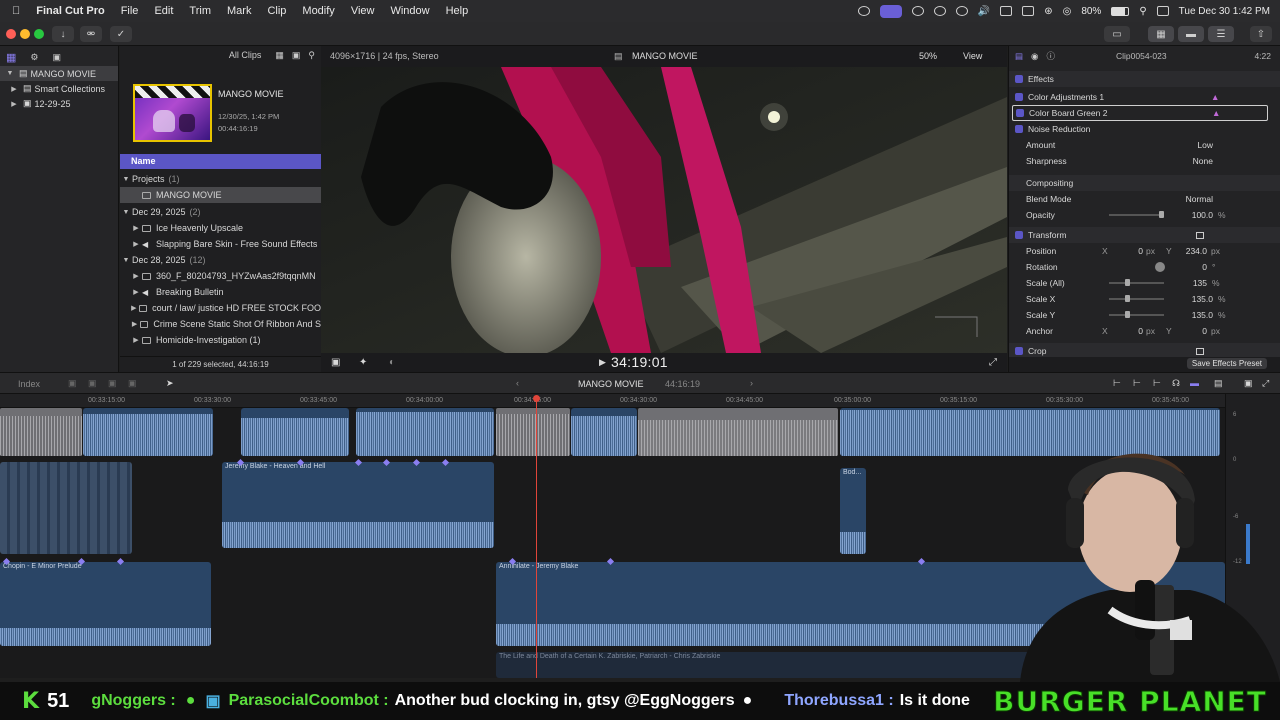 The height and width of the screenshot is (720, 1280). I want to click on solo-icon: ⊢, so click(1157, 383).